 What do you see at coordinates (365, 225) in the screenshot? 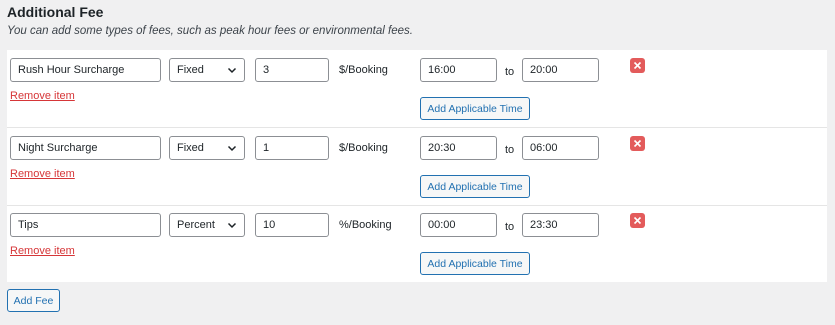
I see `fee-unit-label: %/Booking` at bounding box center [365, 225].